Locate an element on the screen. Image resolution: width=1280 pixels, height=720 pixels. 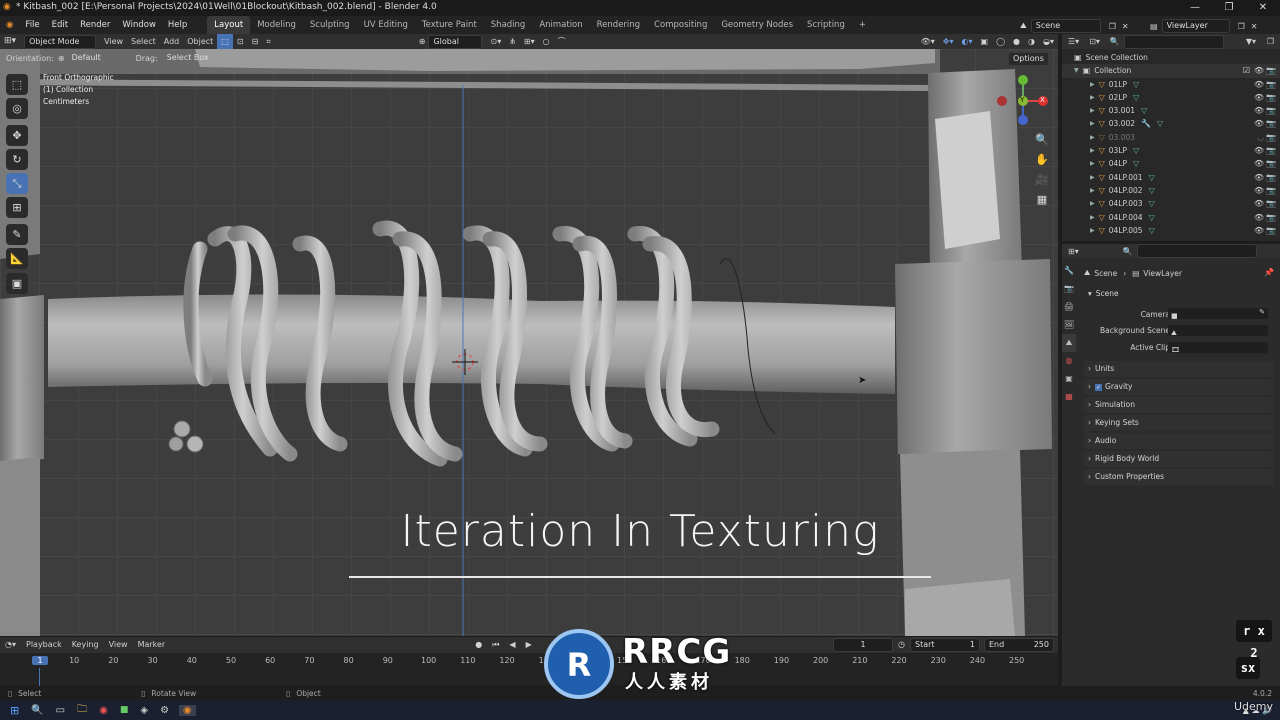
properties-search-input is located at coordinates (1196, 251).